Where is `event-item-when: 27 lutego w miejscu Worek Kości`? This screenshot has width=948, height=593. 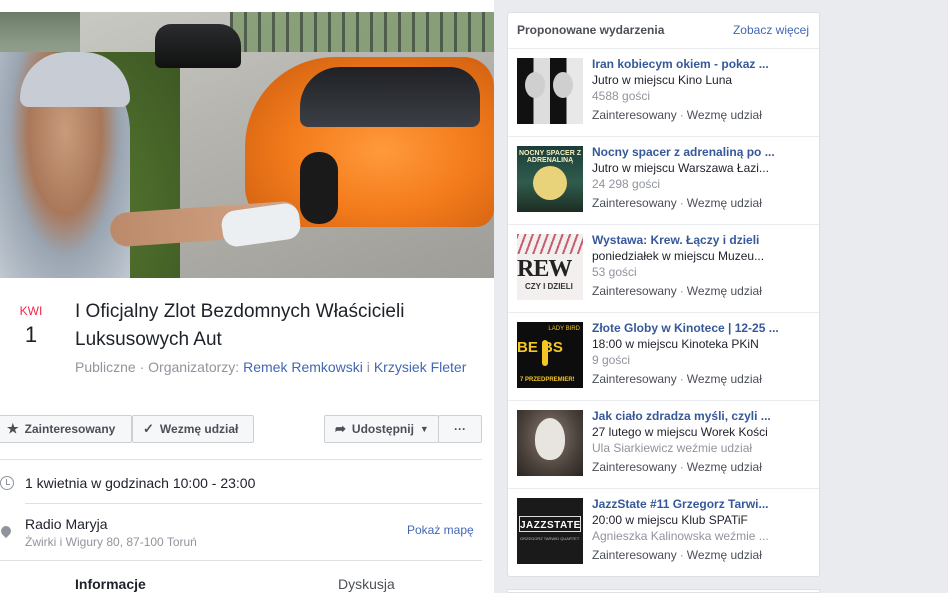 event-item-when: 27 lutego w miejscu Worek Kości is located at coordinates (680, 432).